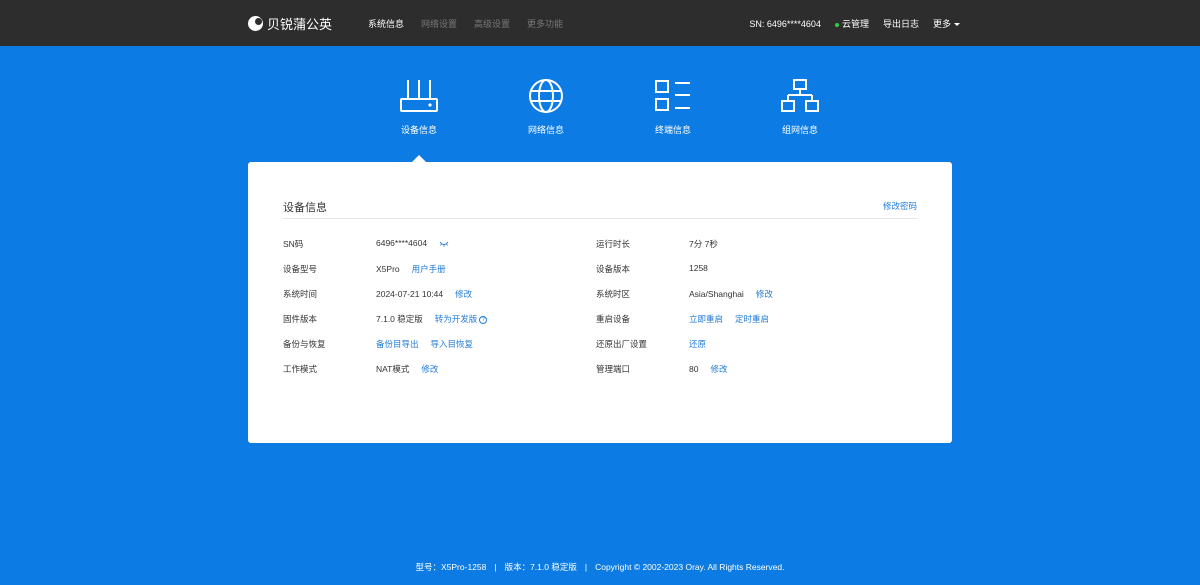 Image resolution: width=1200 pixels, height=585 pixels. What do you see at coordinates (388, 269) in the screenshot?
I see `info-value: X5Pro` at bounding box center [388, 269].